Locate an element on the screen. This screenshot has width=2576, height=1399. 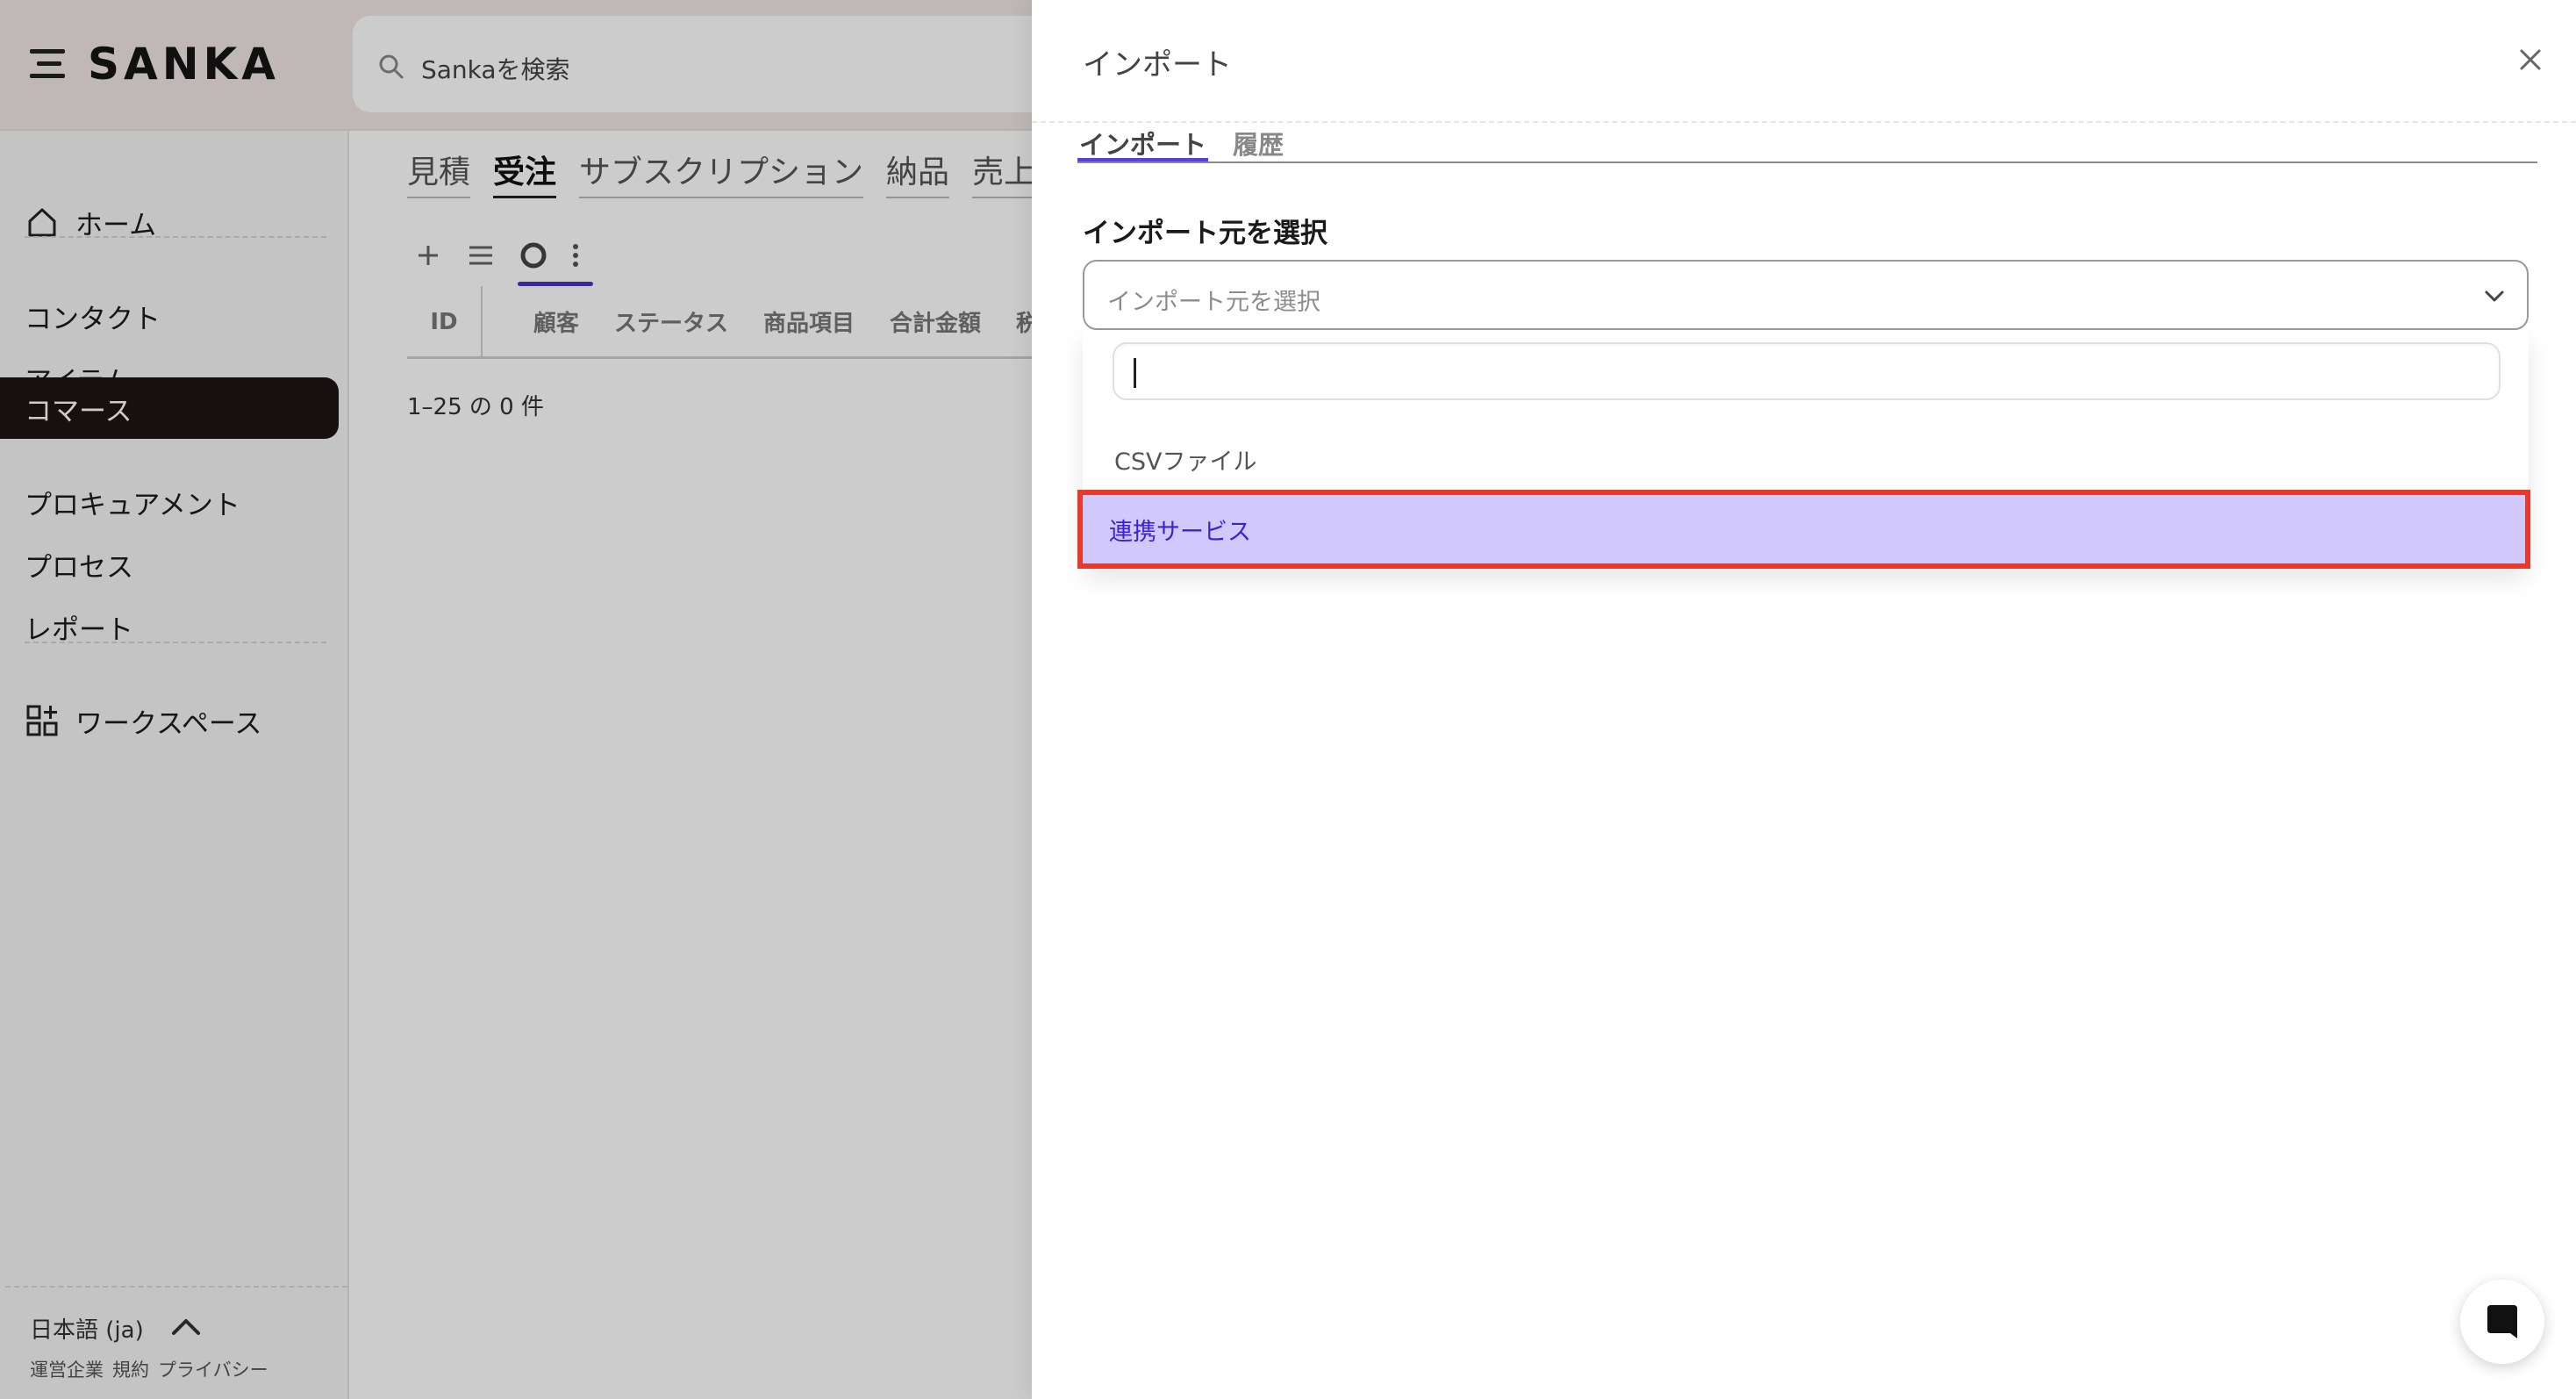
option-integration-service: 連携サービス is located at coordinates (1803, 529).